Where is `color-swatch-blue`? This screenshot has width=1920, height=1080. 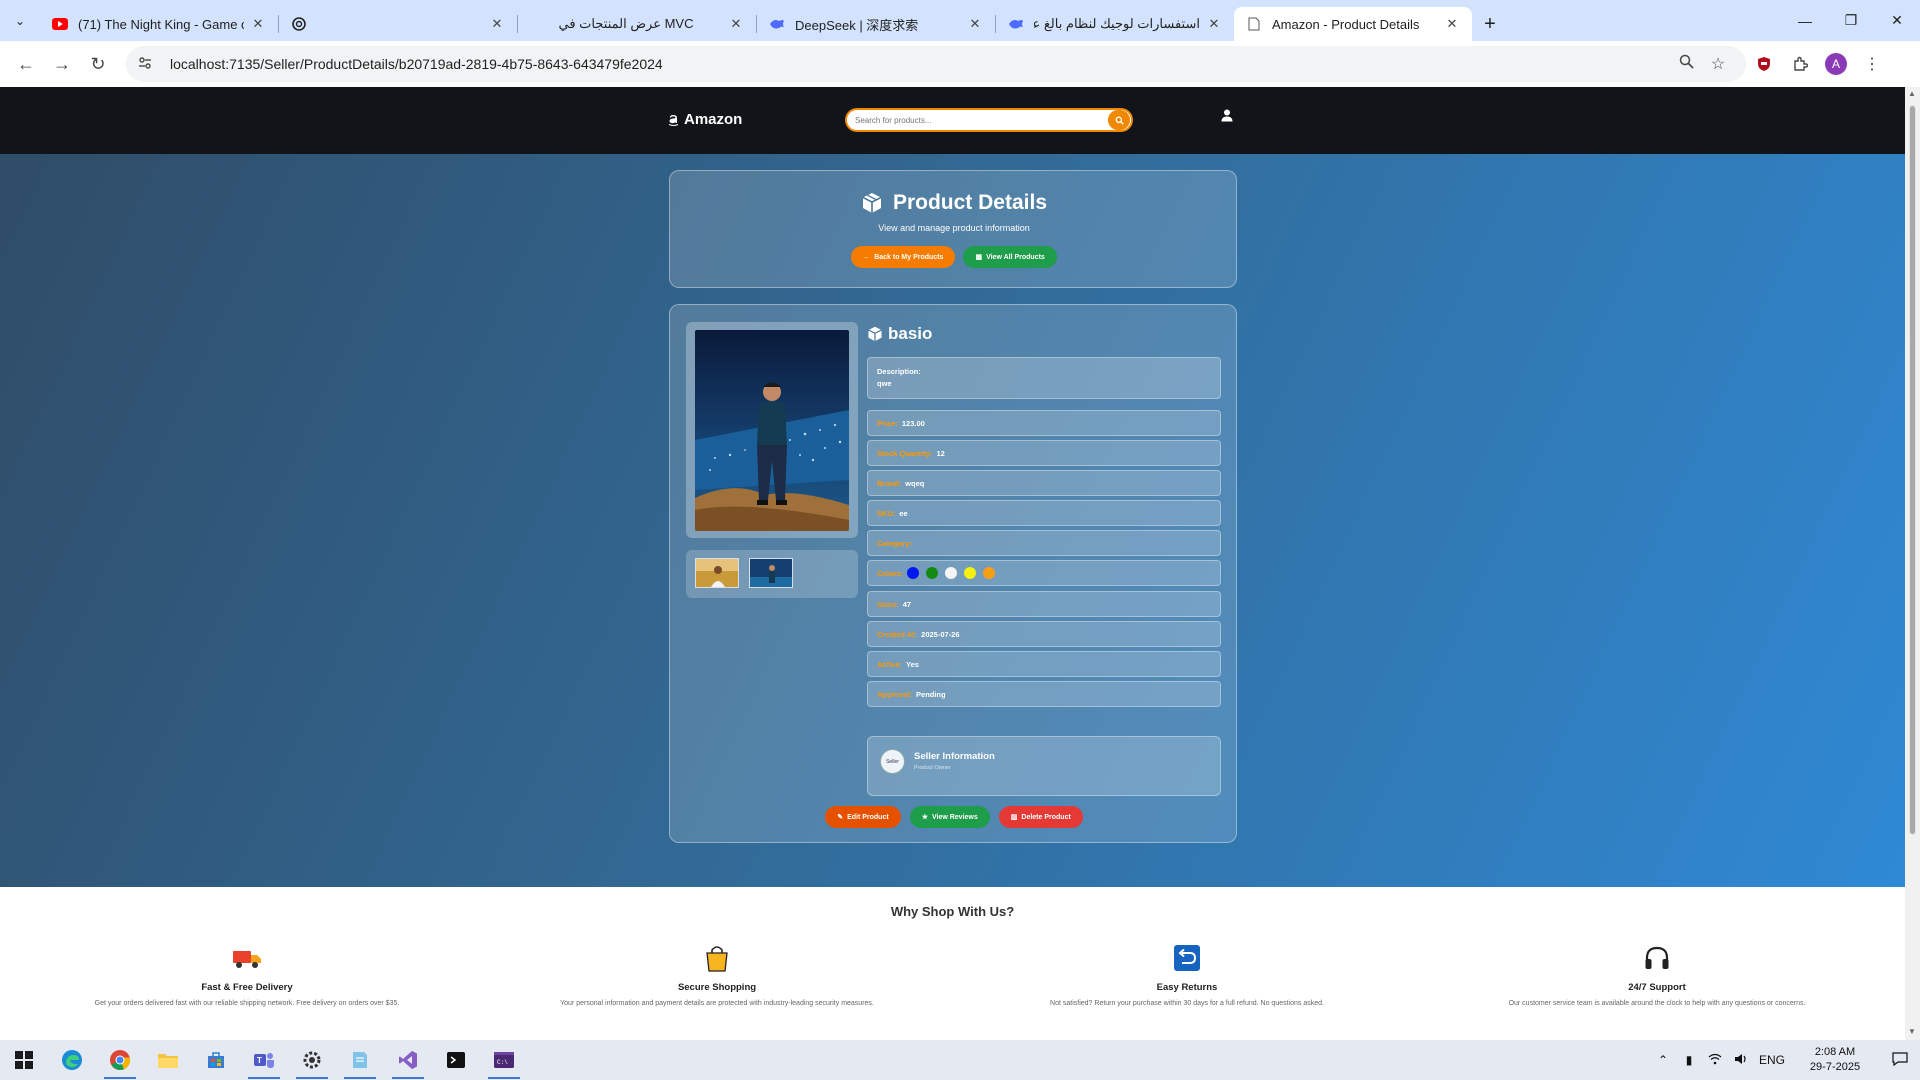 color-swatch-blue is located at coordinates (913, 573).